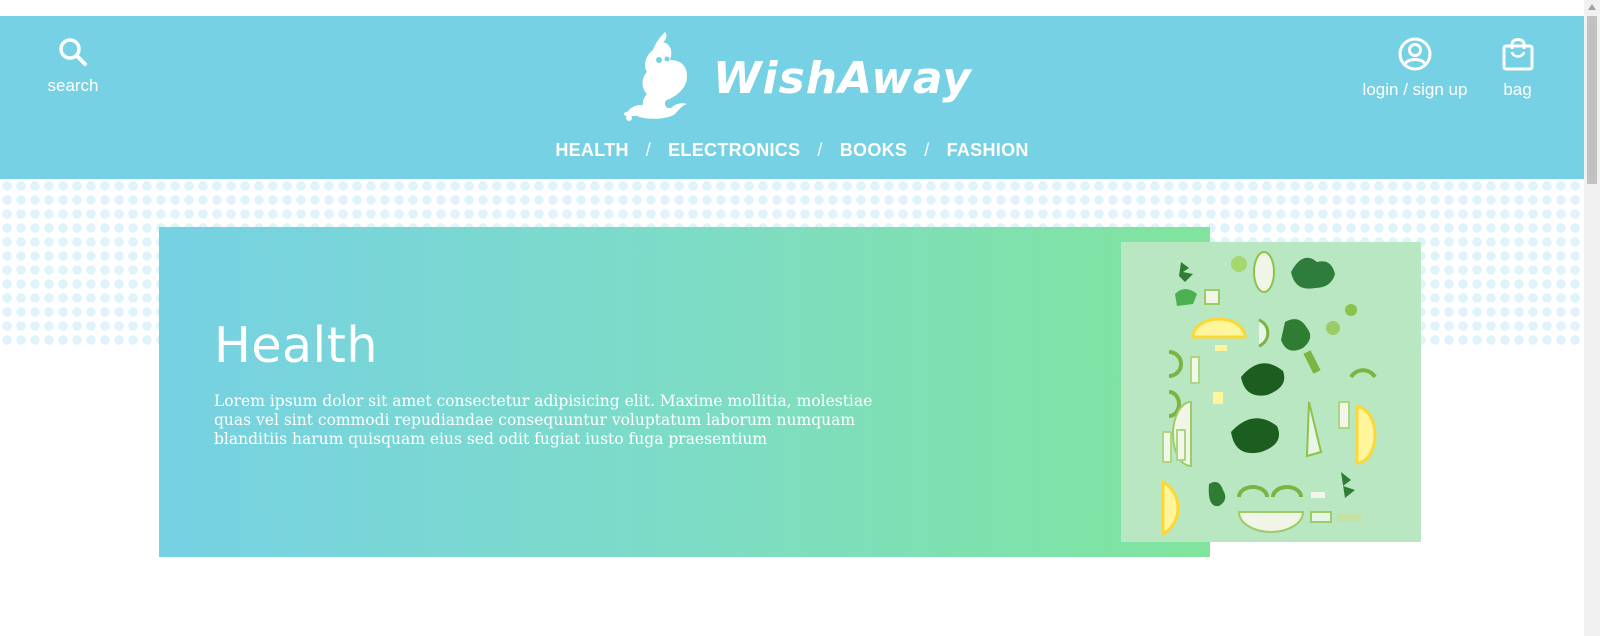 This screenshot has height=636, width=1600. I want to click on scrollbar-thumb, so click(1592, 100).